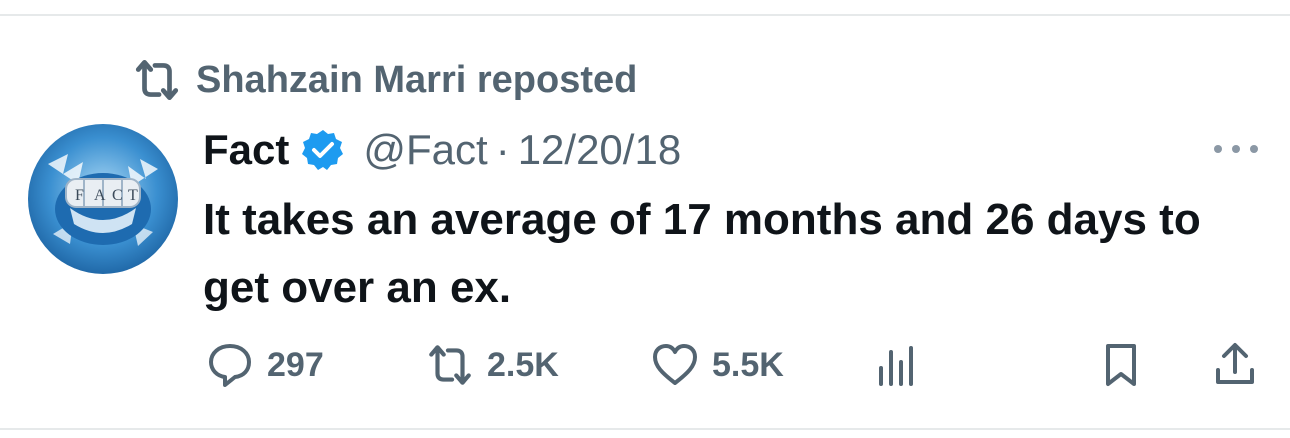  I want to click on fact-logo-icon: F A C T, so click(103, 199).